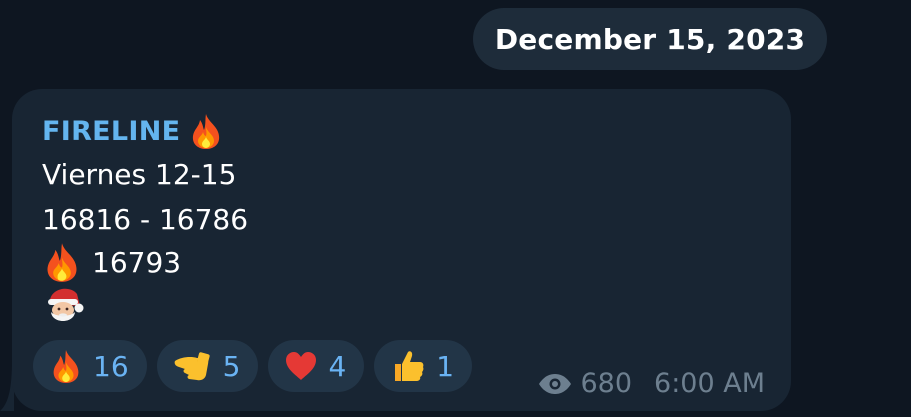 The width and height of the screenshot is (911, 417). What do you see at coordinates (66, 304) in the screenshot?
I see `santa-icon` at bounding box center [66, 304].